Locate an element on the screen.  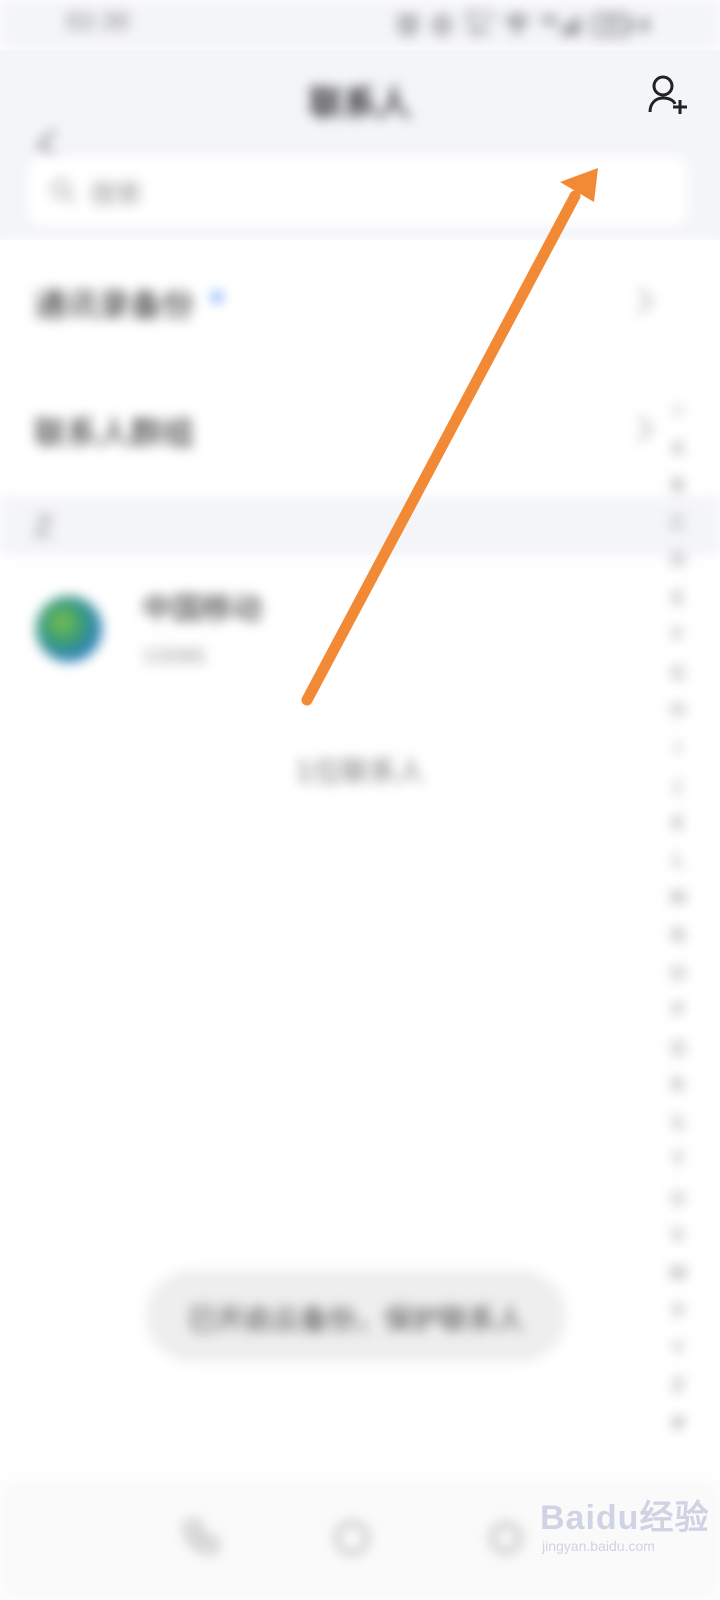
contact-count: 1位联系人 is located at coordinates (360, 771).